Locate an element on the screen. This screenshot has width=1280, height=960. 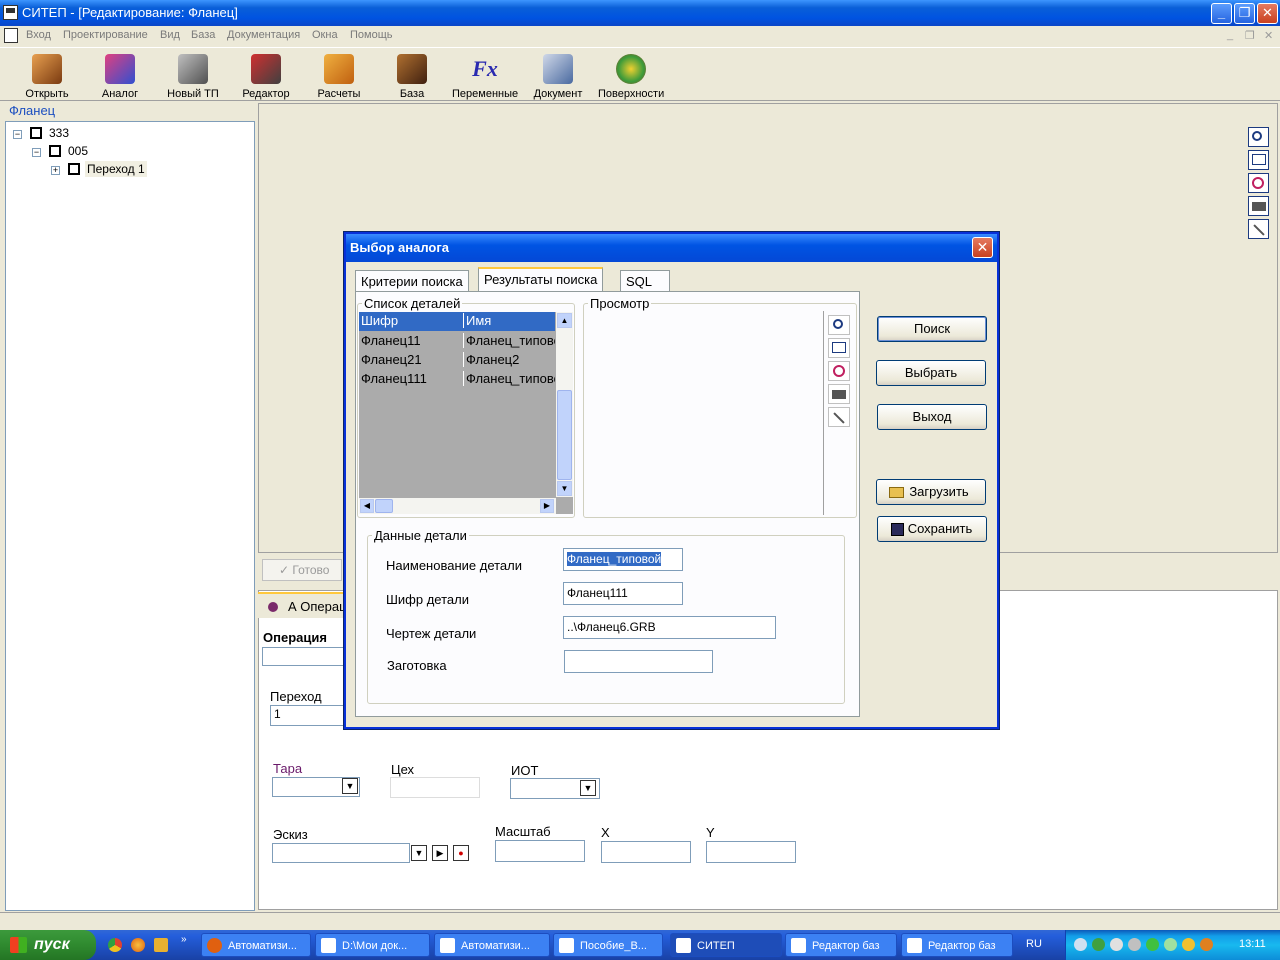
toolbar-analog-button: Аналог is located at coordinates (120, 76).